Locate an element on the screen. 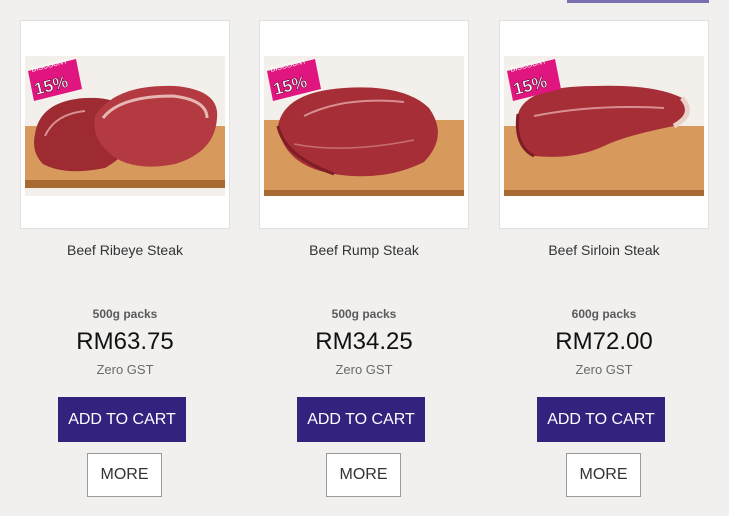 This screenshot has height=516, width=729. product-price: RM63.75 is located at coordinates (125, 341).